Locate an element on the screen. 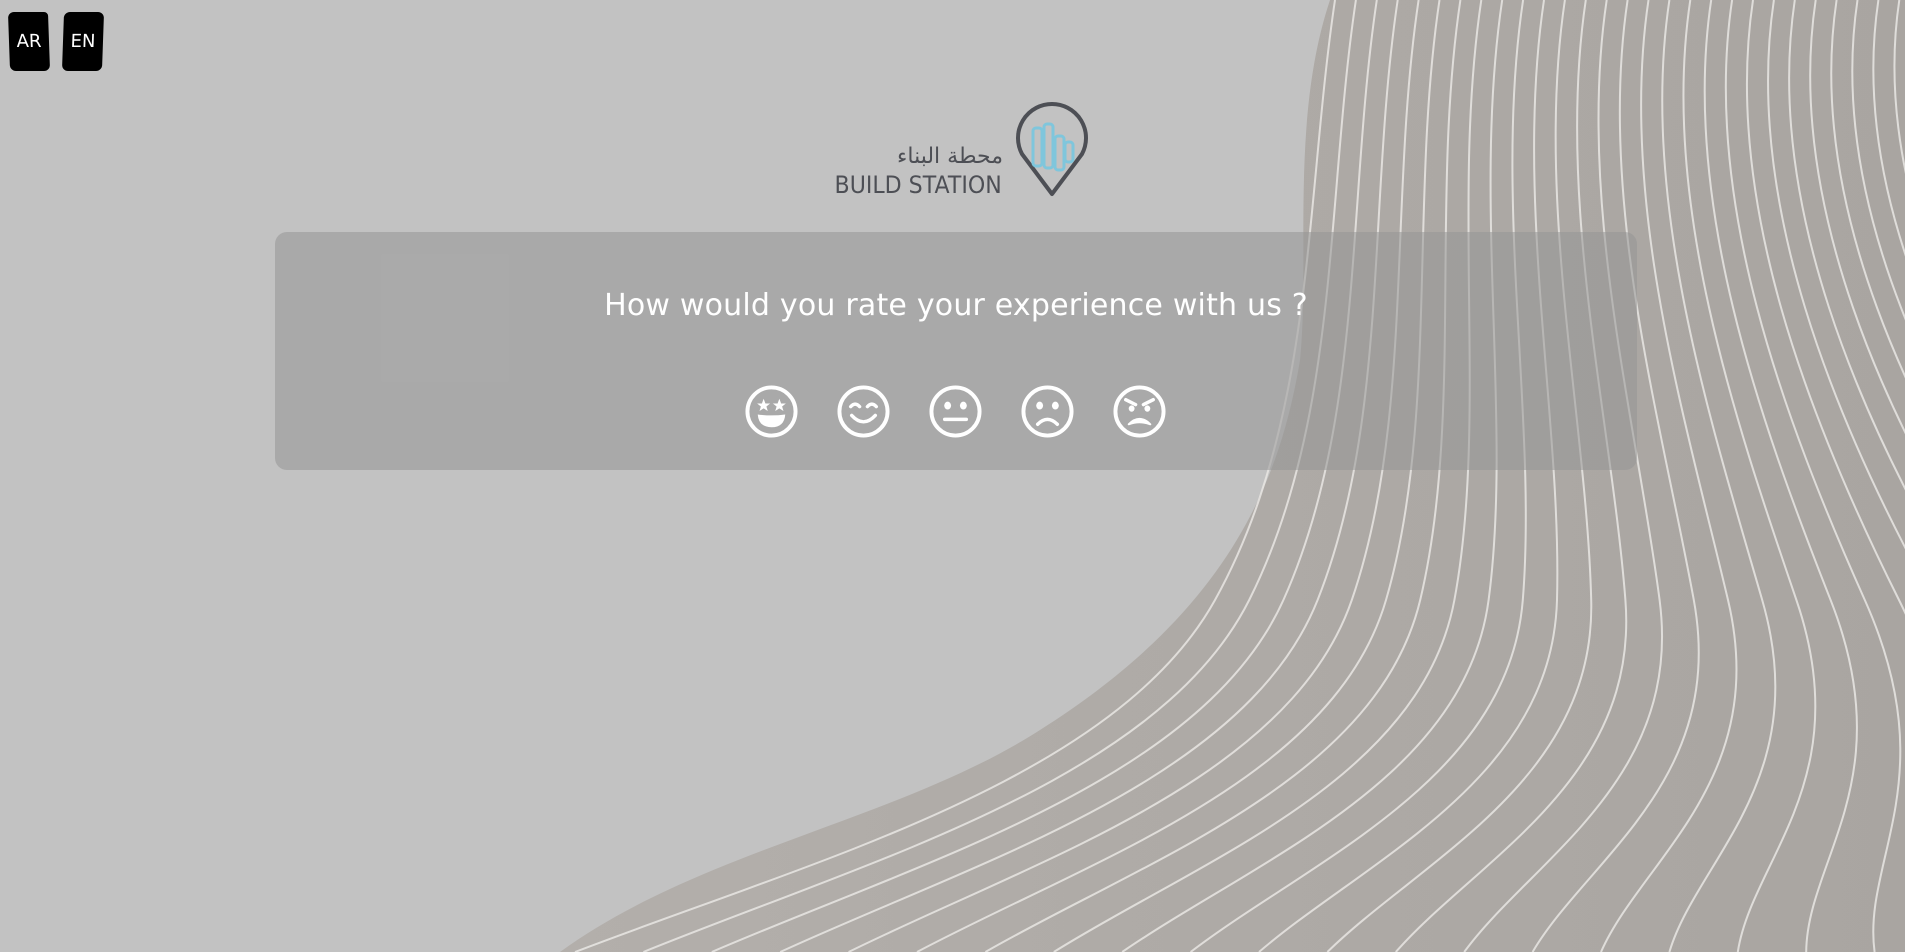 This screenshot has height=952, width=1905. language-ar-button: AR is located at coordinates (29, 41).